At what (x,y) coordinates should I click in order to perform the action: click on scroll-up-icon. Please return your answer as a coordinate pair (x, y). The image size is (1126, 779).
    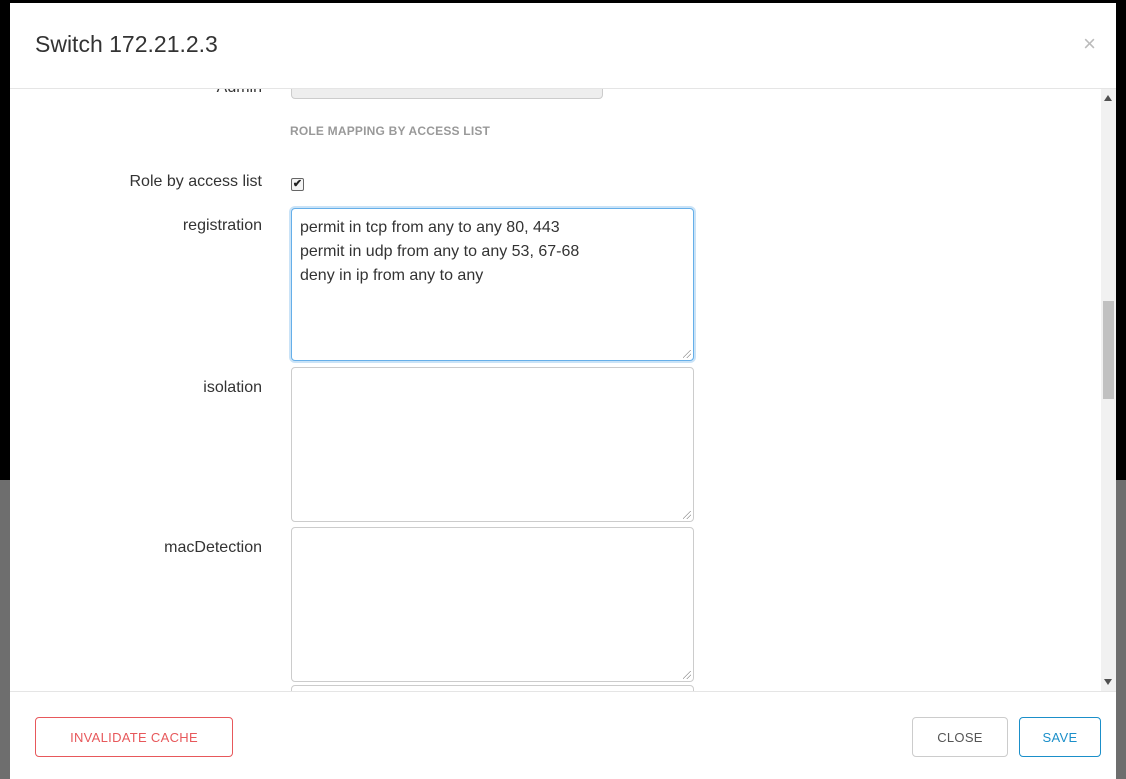
    Looking at the image, I should click on (1108, 98).